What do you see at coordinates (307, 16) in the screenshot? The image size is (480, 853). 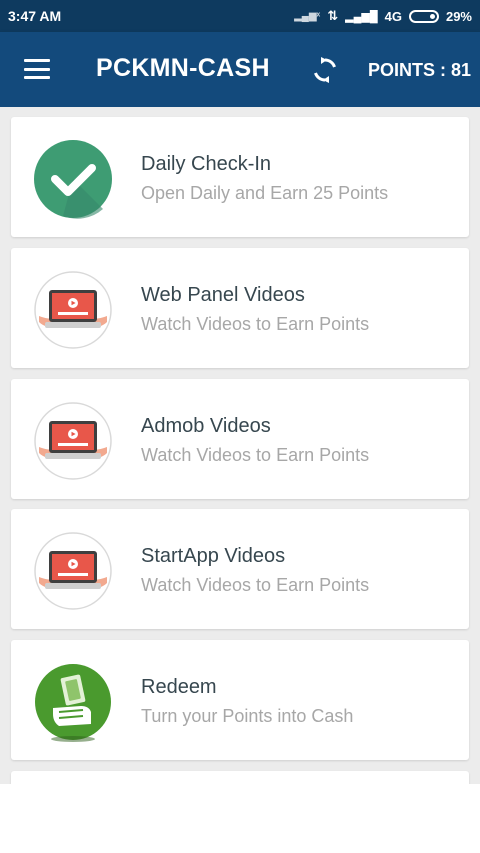 I see `wifi-off-icon: ▂▄▆ˣ` at bounding box center [307, 16].